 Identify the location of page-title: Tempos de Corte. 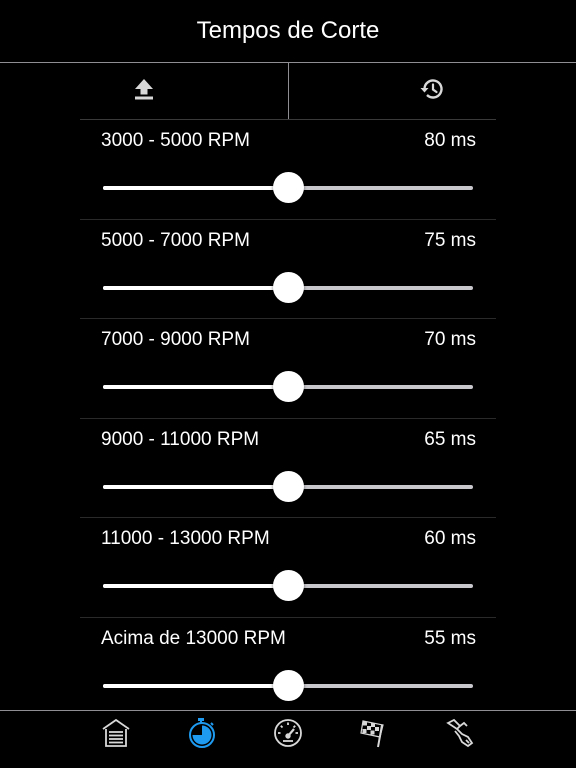
(288, 30).